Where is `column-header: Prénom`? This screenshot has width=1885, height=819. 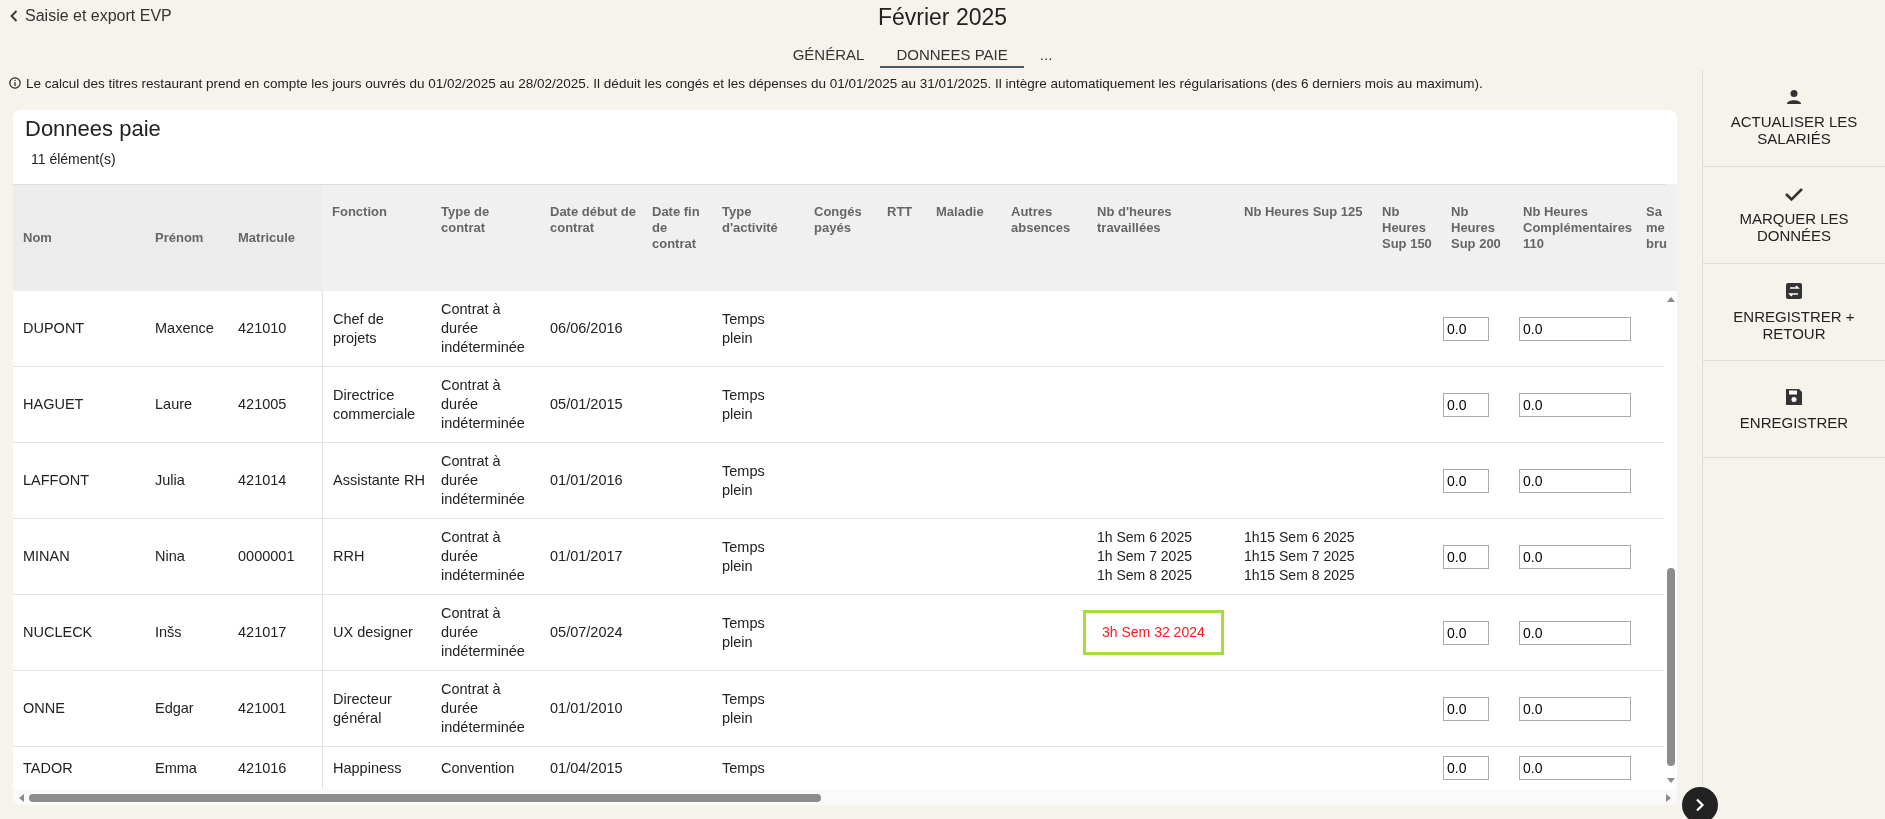
column-header: Prénom is located at coordinates (179, 238).